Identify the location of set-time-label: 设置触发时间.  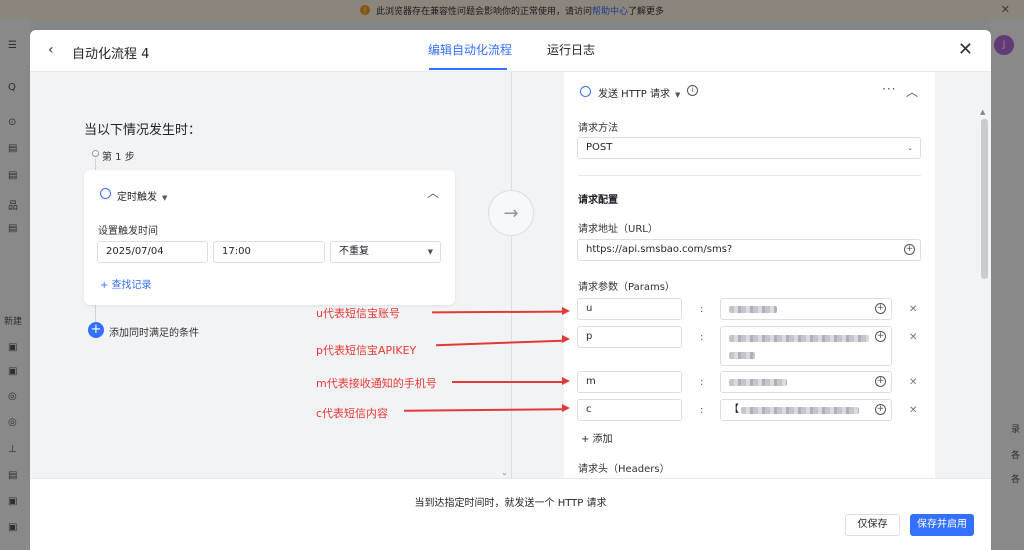
(128, 231).